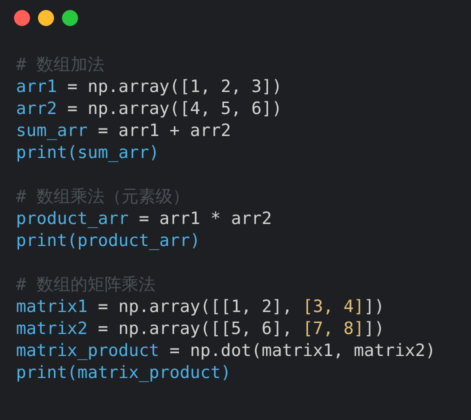 This screenshot has height=420, width=471. What do you see at coordinates (226, 351) in the screenshot?
I see `code-line: matrix_product = np.dot(matrix1, matrix2)` at bounding box center [226, 351].